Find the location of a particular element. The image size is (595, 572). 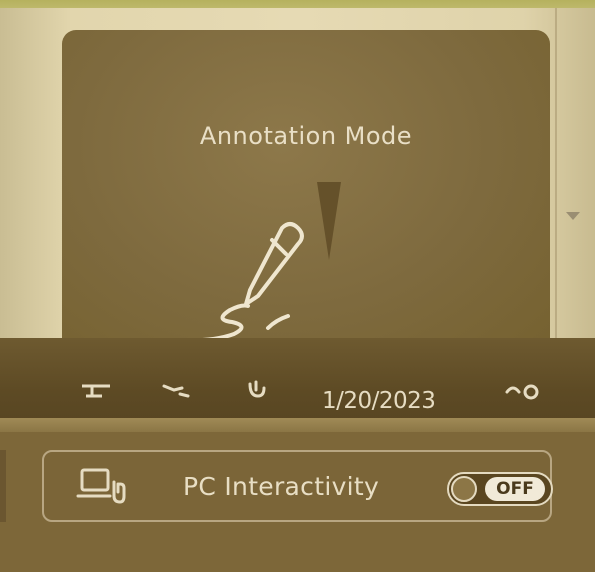

pc-interactivity-toggle: OFF is located at coordinates (500, 489).